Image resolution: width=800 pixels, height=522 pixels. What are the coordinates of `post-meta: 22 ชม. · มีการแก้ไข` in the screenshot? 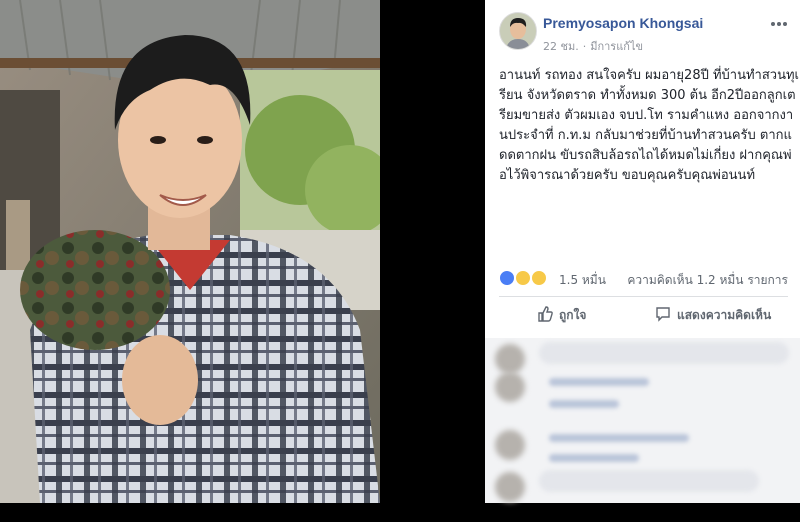 It's located at (593, 46).